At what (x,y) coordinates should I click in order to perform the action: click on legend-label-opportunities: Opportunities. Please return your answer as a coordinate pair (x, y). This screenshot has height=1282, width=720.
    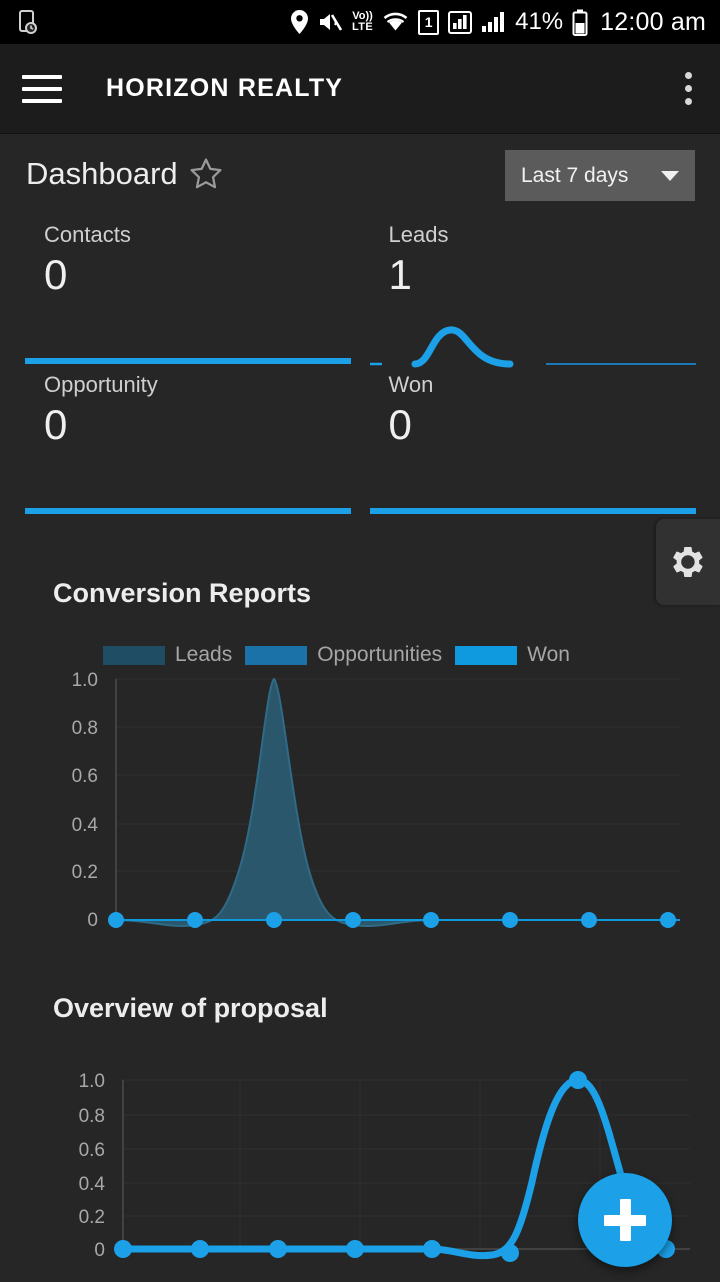
    Looking at the image, I should click on (380, 654).